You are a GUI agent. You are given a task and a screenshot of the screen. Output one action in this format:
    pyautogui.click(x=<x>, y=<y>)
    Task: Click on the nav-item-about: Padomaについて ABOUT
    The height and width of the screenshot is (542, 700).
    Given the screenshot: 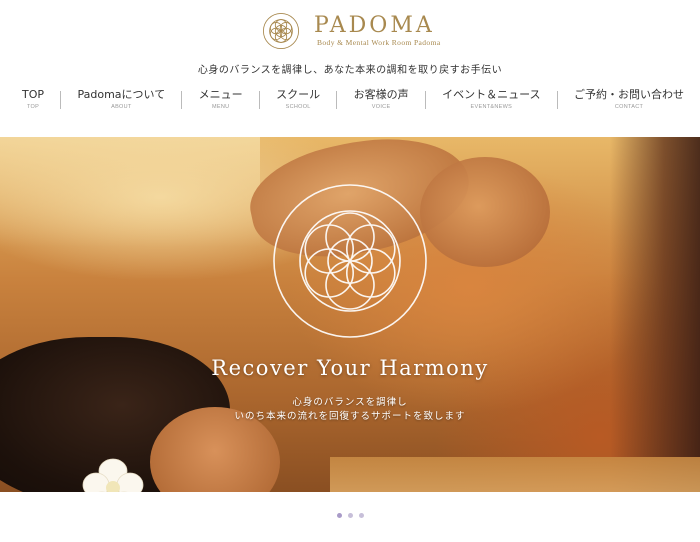 What is the action you would take?
    pyautogui.click(x=121, y=99)
    